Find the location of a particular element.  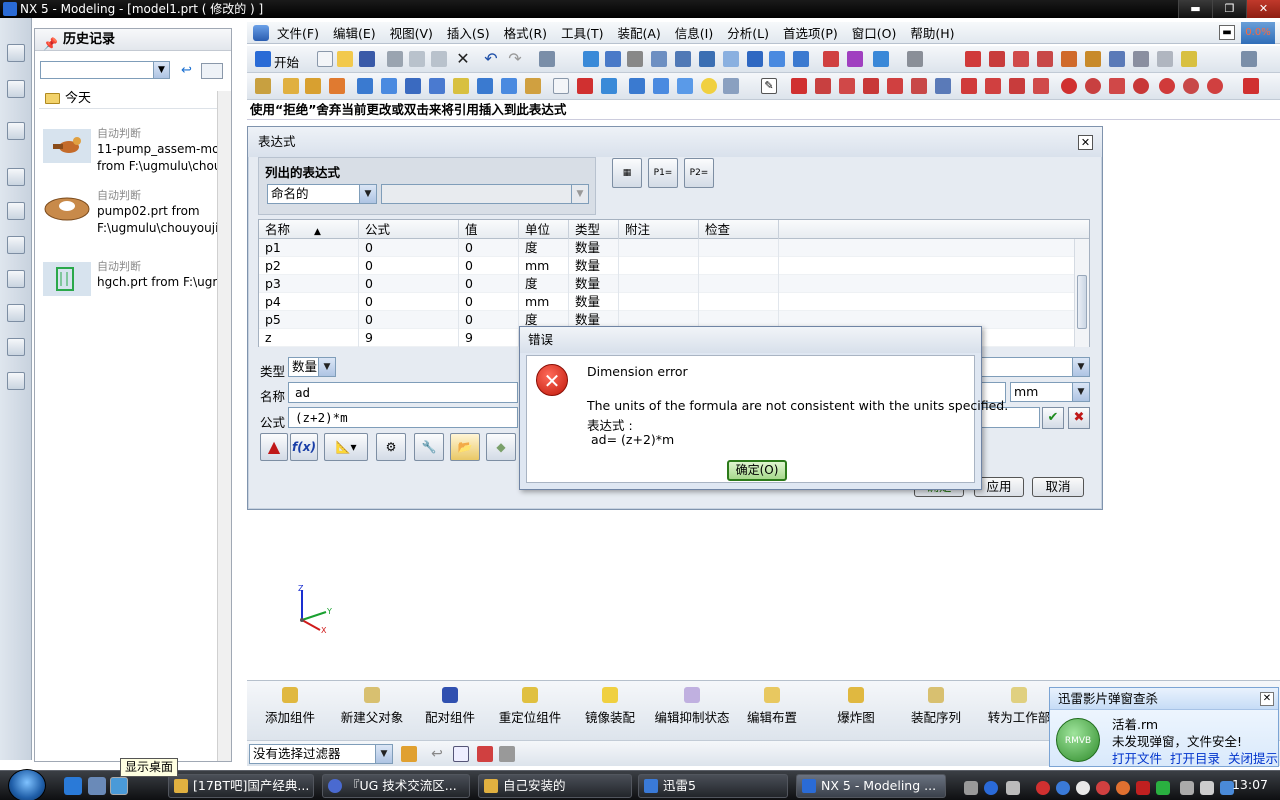

cut-icon is located at coordinates (395, 59).